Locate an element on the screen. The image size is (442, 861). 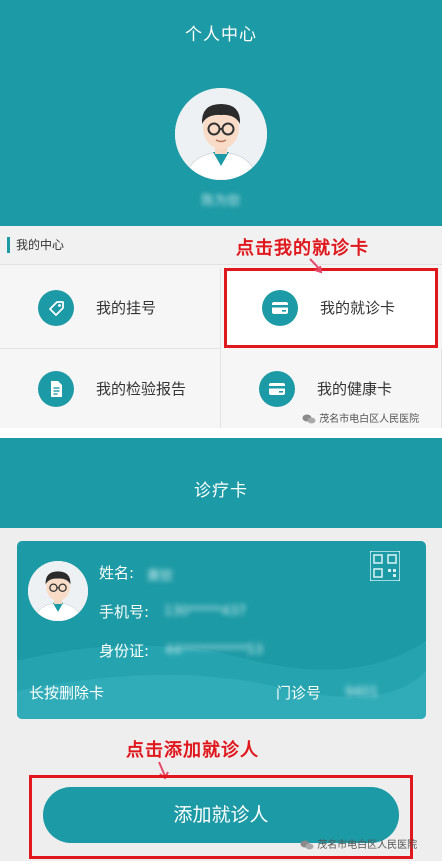
screen-divider is located at coordinates (221, 433).